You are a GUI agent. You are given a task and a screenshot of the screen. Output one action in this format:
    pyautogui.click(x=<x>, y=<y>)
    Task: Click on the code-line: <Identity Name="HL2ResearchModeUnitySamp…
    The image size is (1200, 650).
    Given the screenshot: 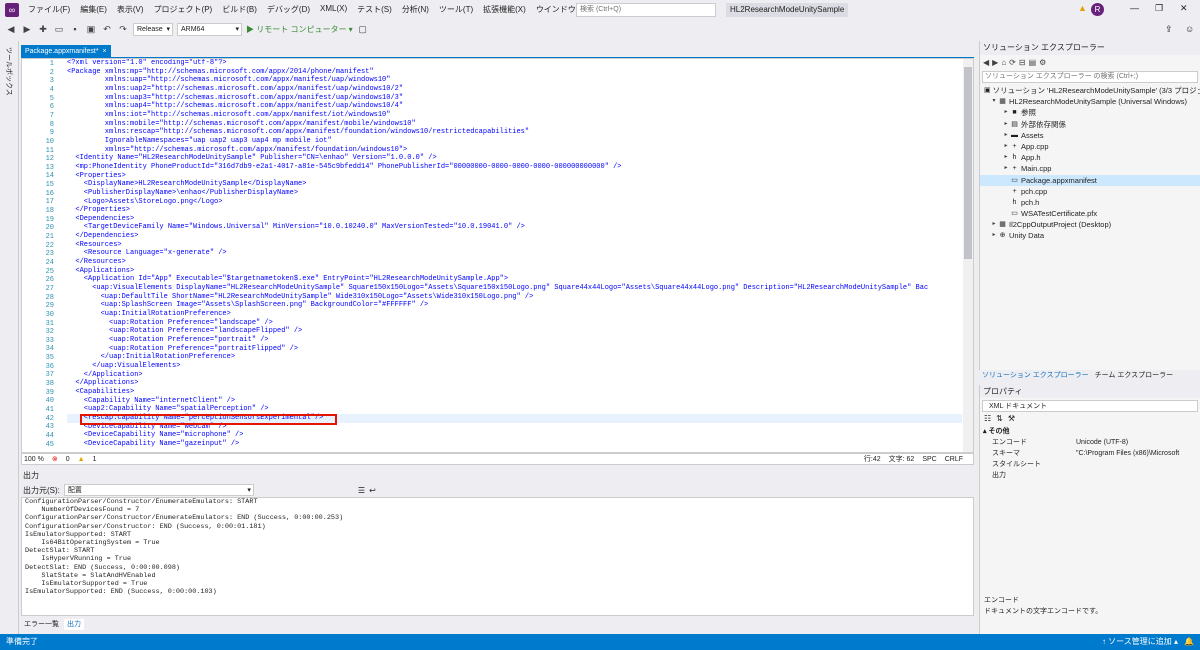 What is the action you would take?
    pyautogui.click(x=514, y=158)
    